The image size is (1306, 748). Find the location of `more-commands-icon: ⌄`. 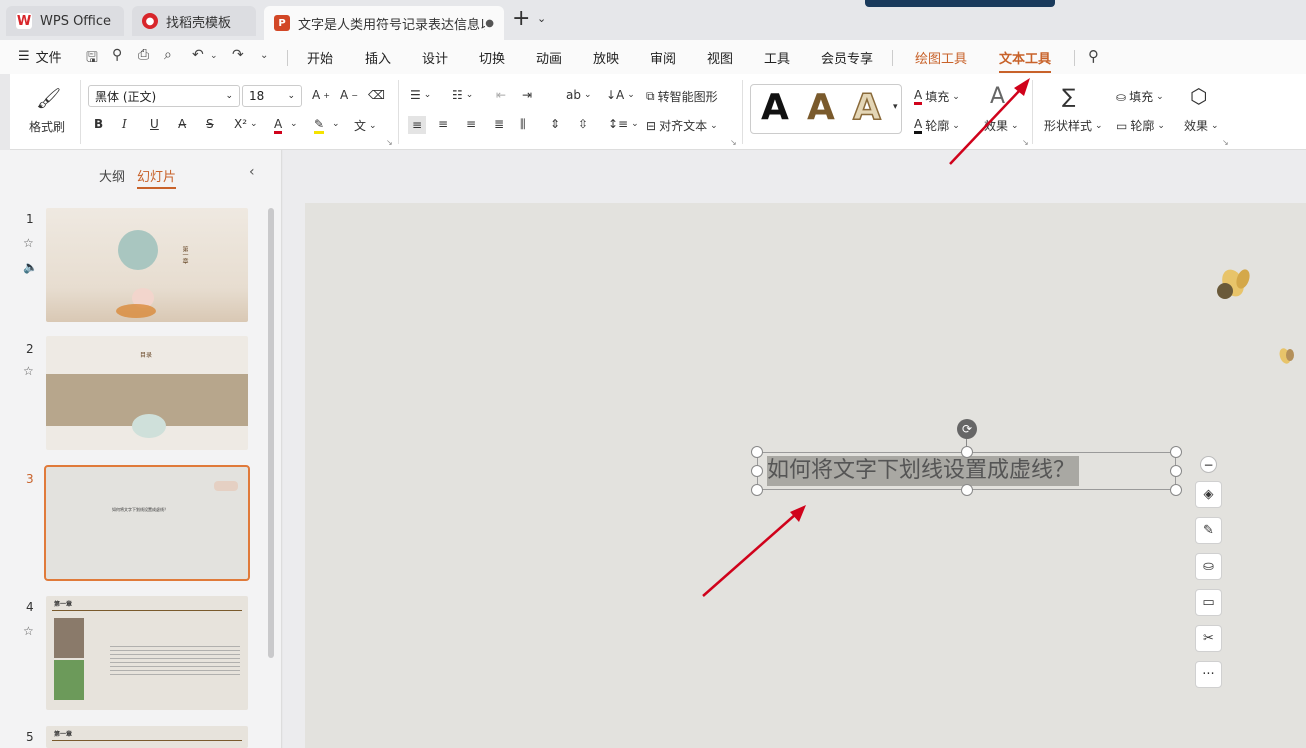

more-commands-icon: ⌄ is located at coordinates (264, 55).